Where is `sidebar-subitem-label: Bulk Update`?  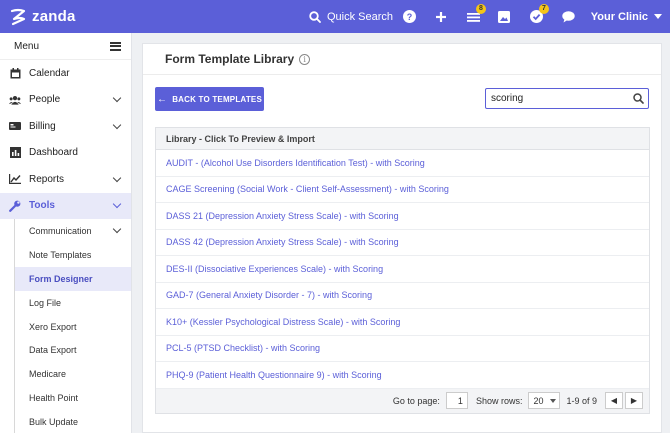 sidebar-subitem-label: Bulk Update is located at coordinates (54, 422).